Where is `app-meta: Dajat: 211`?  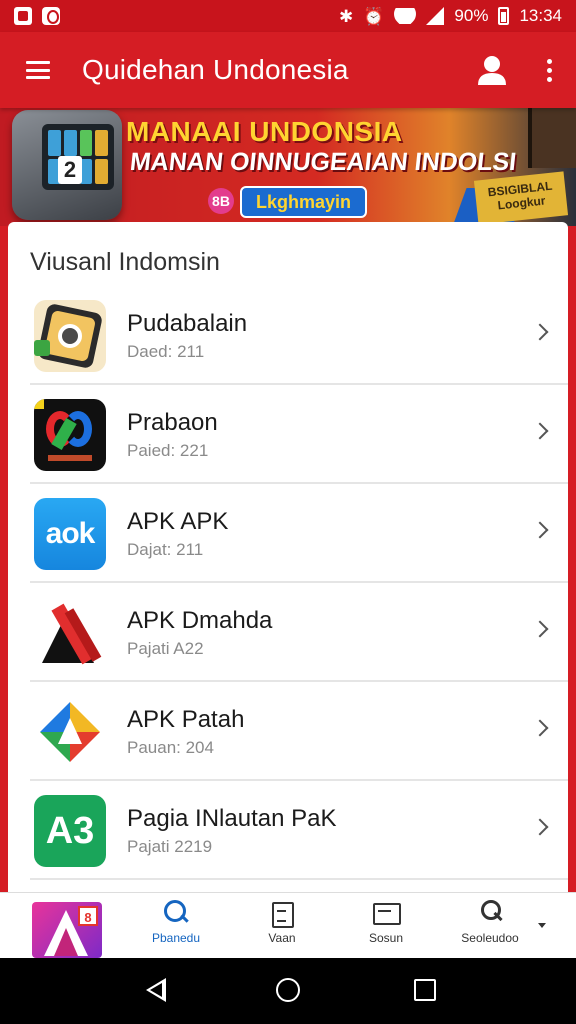 app-meta: Dajat: 211 is located at coordinates (165, 549).